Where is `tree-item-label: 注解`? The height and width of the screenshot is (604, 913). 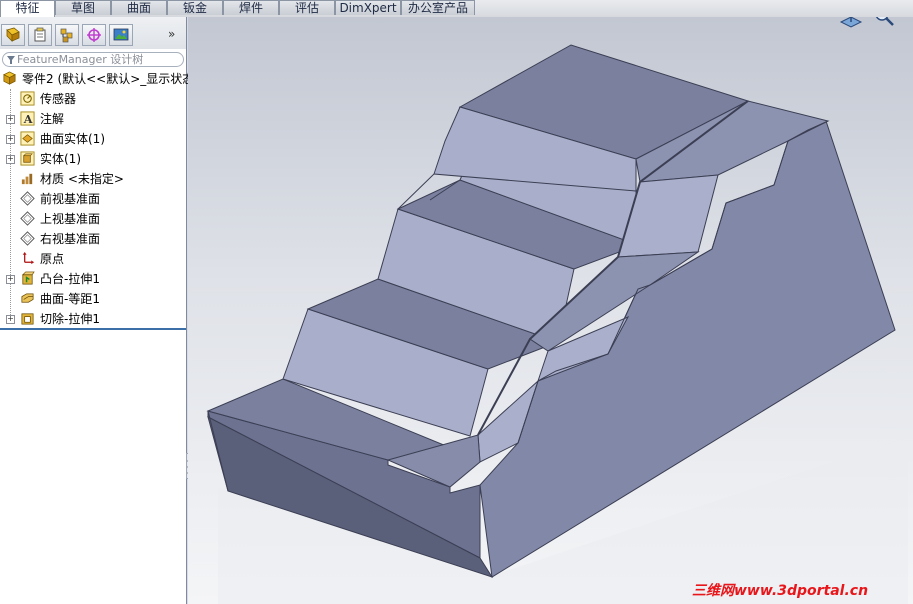 tree-item-label: 注解 is located at coordinates (52, 119).